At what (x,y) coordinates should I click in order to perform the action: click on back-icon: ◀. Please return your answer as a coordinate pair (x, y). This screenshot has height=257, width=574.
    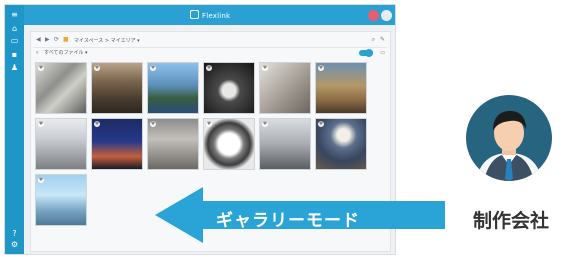
    Looking at the image, I should click on (38, 40).